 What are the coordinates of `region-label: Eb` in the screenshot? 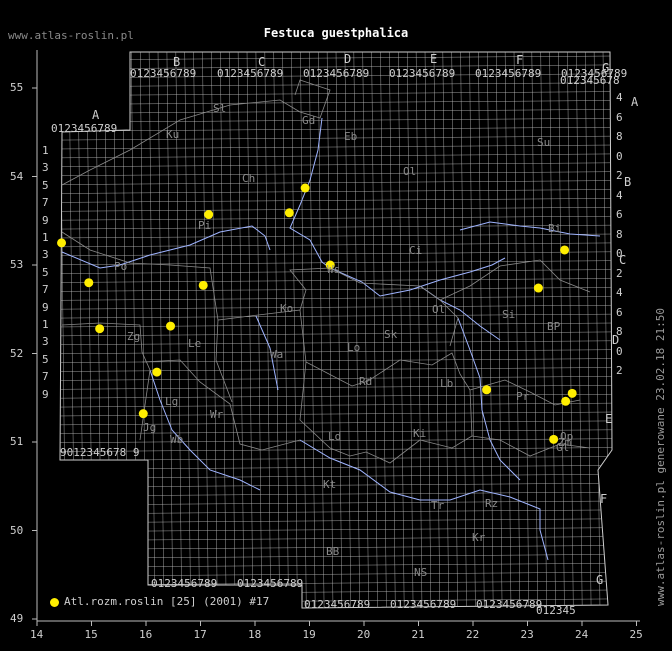 It's located at (351, 136).